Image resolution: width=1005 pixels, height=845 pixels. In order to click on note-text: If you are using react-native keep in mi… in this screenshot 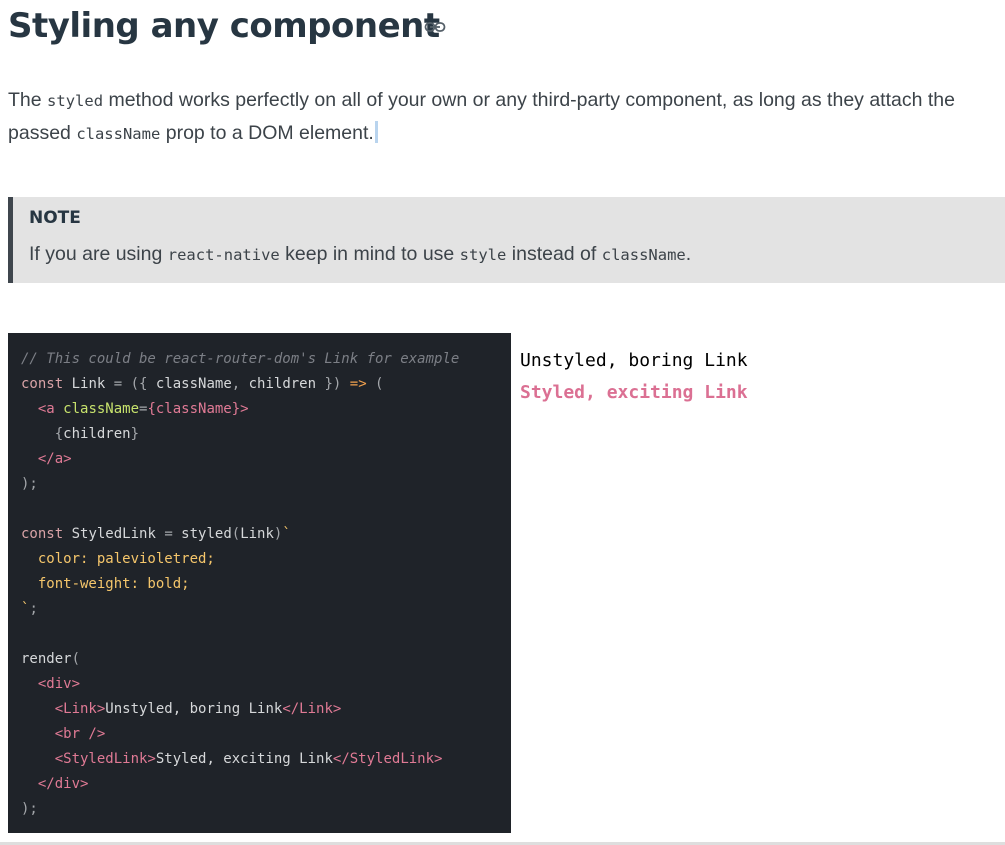, I will do `click(360, 254)`.